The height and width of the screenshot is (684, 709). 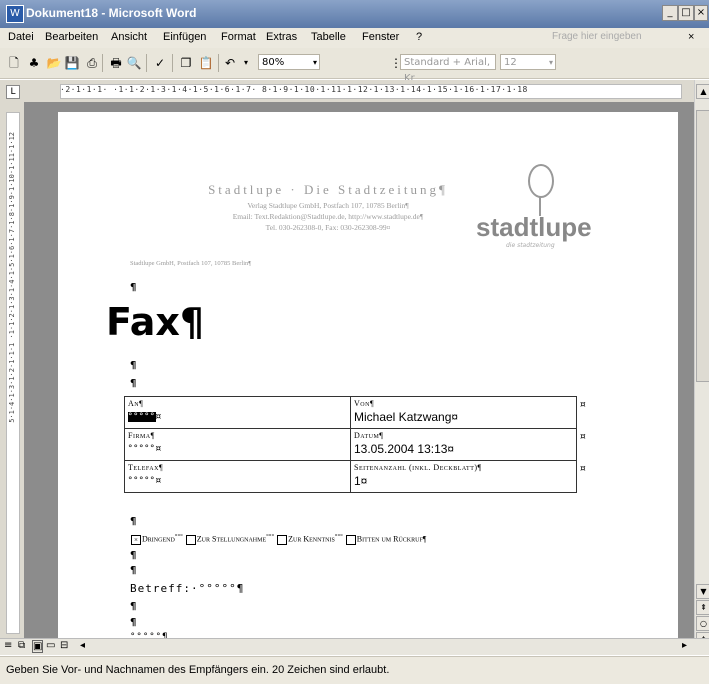 What do you see at coordinates (206, 63) in the screenshot?
I see `paste-icon: 📋` at bounding box center [206, 63].